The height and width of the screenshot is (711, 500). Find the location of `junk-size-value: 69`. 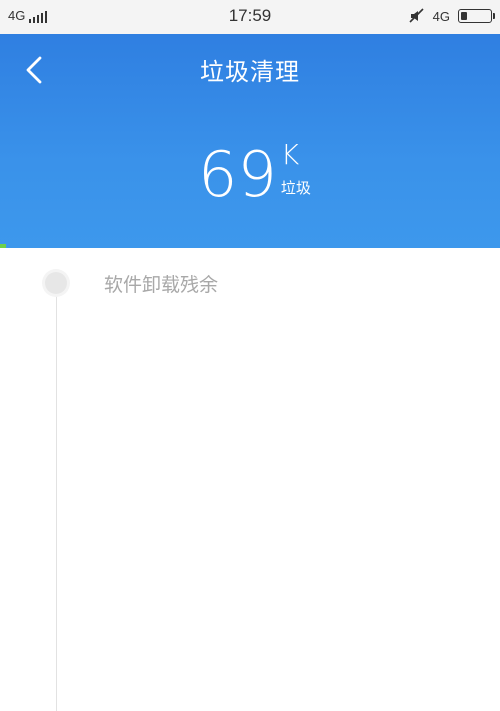

junk-size-value: 69 is located at coordinates (237, 174).